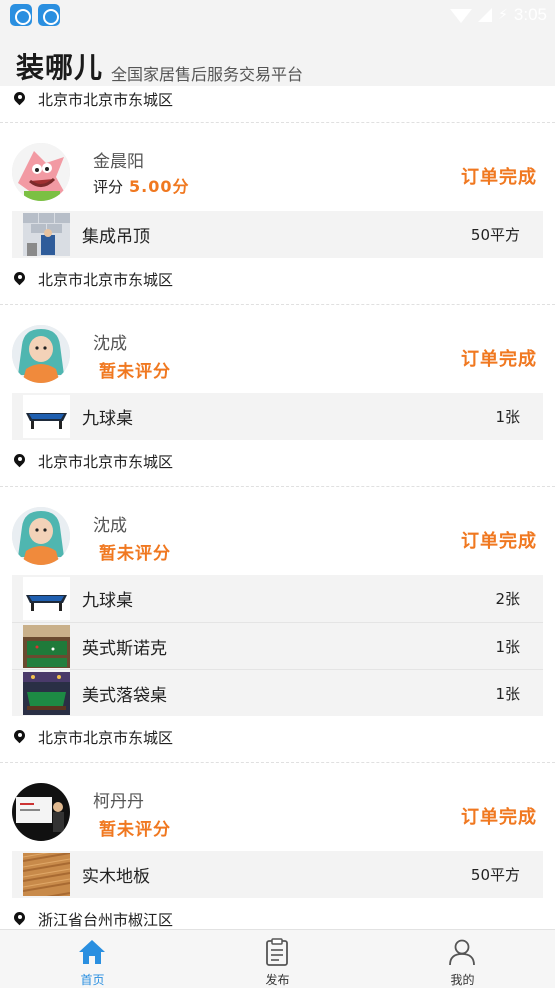  I want to click on ceiling-photo, so click(46, 234).